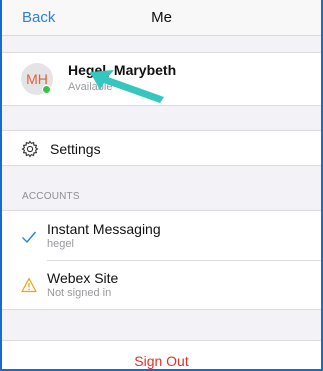  What do you see at coordinates (29, 237) in the screenshot?
I see `checkmark-icon` at bounding box center [29, 237].